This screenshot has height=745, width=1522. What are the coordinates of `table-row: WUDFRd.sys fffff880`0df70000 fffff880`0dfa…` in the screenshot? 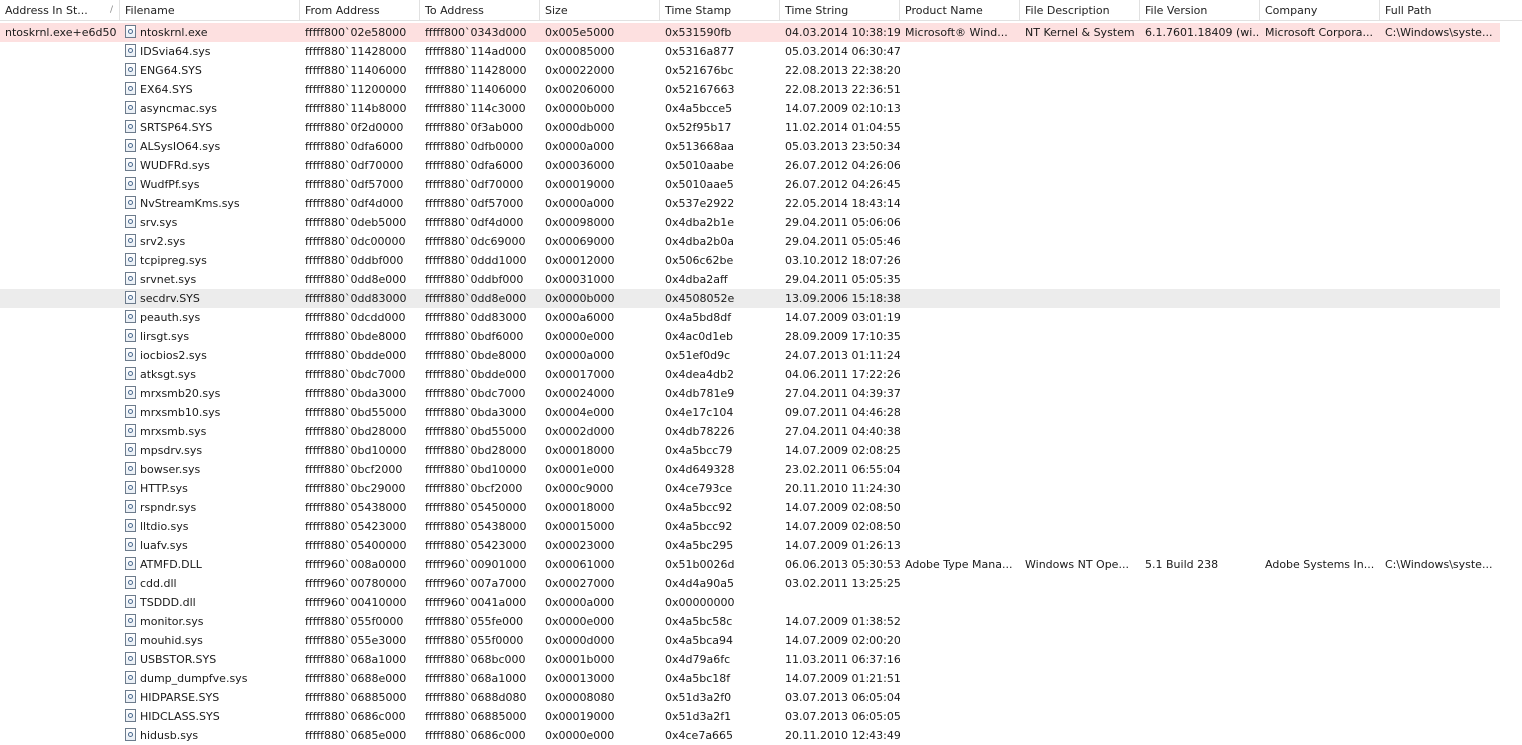 It's located at (761, 165).